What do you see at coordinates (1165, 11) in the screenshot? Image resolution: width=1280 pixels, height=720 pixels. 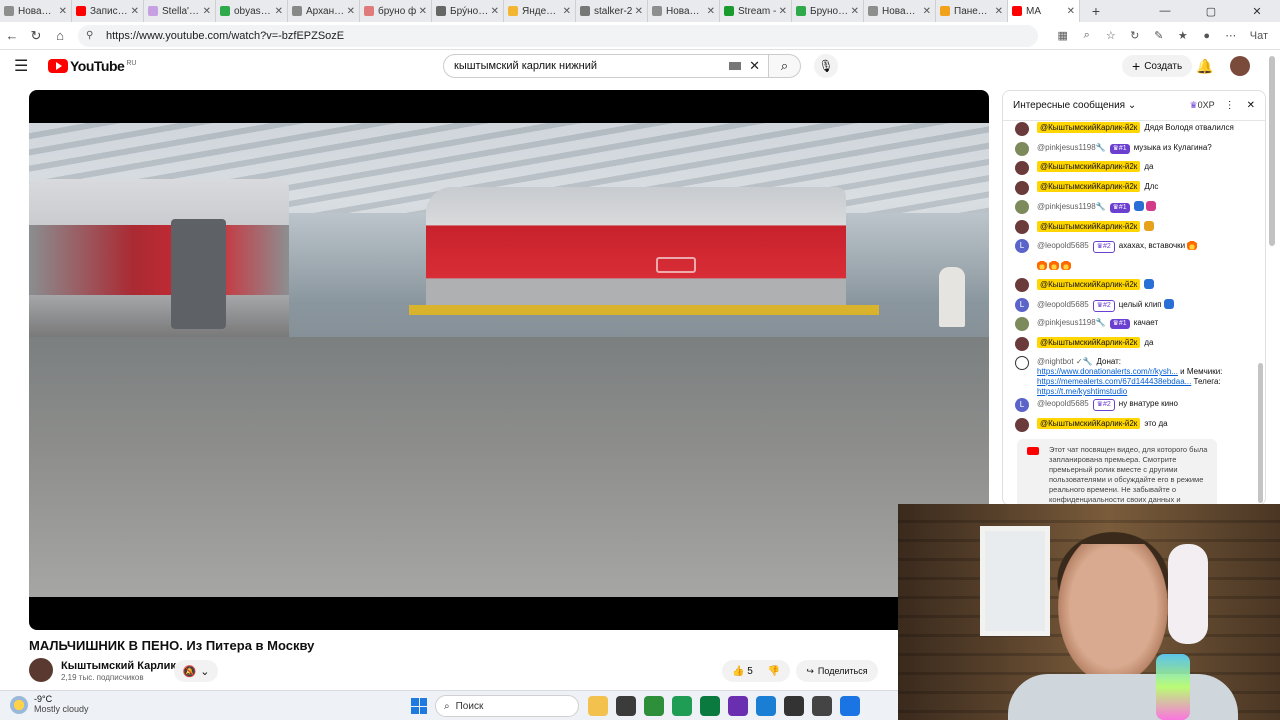 I see `minimize-icon: —` at bounding box center [1165, 11].